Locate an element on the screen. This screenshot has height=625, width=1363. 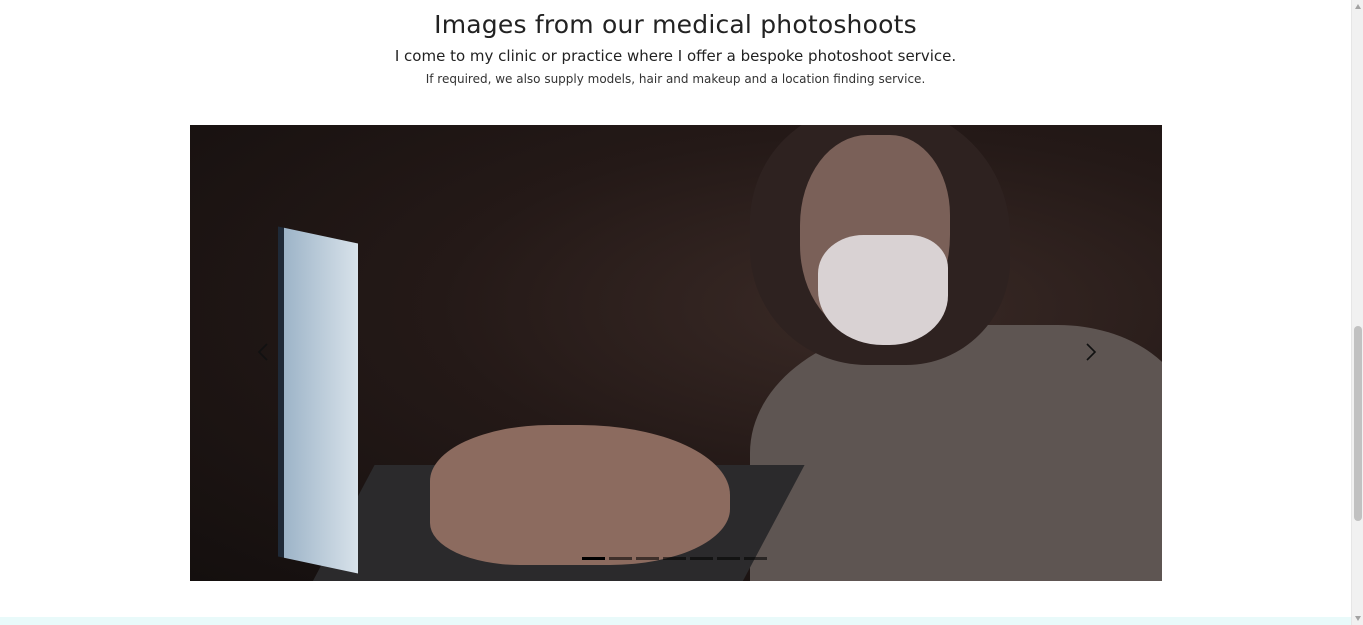
carousel-indicators is located at coordinates (674, 560).